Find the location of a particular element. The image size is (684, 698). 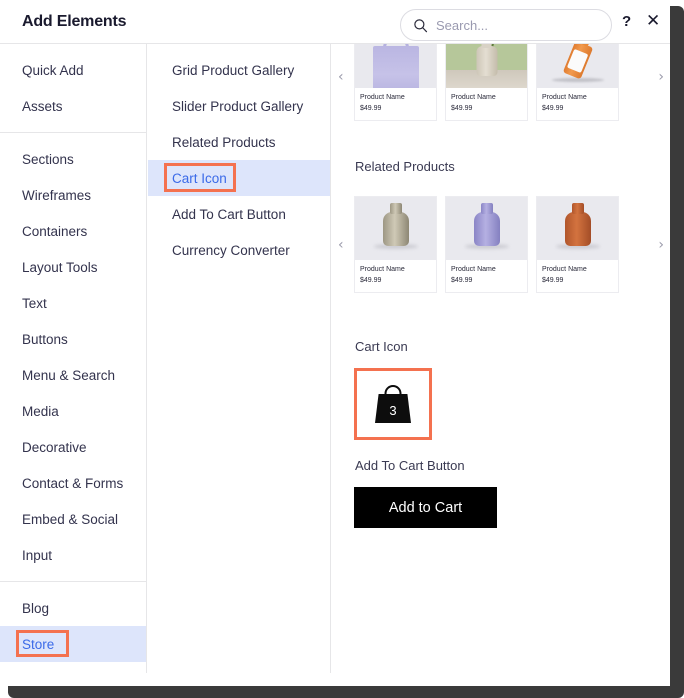

search-input is located at coordinates (516, 25).